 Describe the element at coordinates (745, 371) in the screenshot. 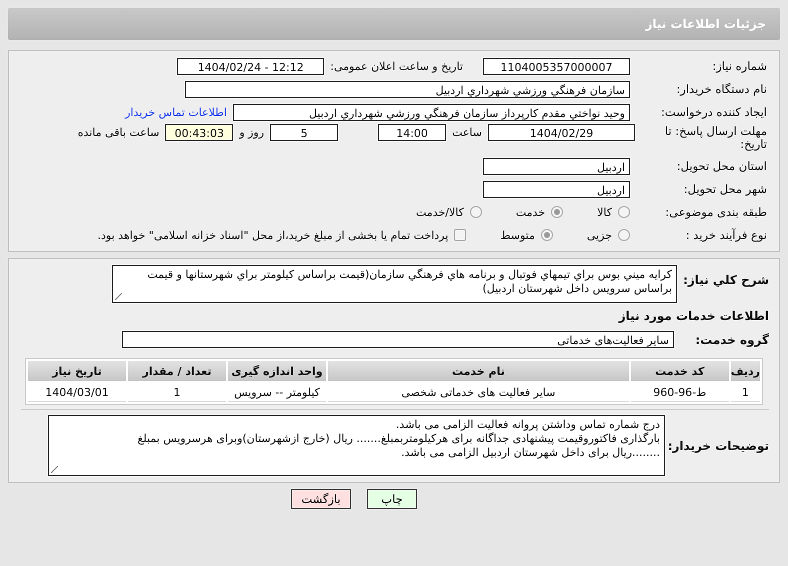

I see `column-header: ردیف` at that location.